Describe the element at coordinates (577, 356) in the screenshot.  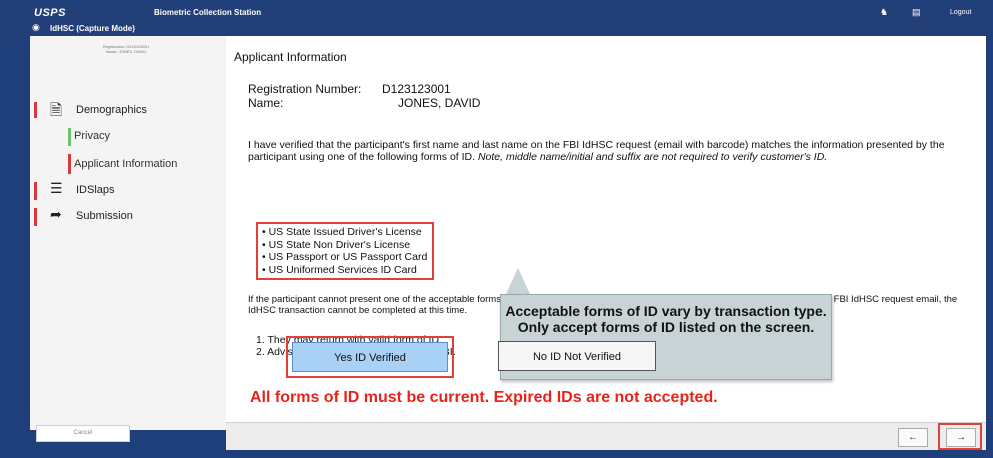
I see `no-id-not-verified-button: No ID Not Verified` at that location.